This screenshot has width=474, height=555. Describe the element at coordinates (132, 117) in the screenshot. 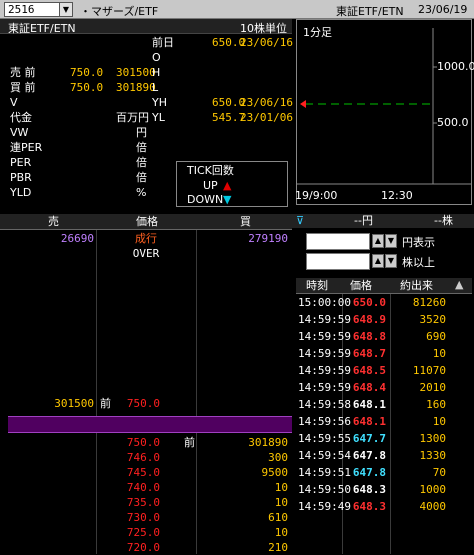

I see `amount-unit: 百万円` at that location.